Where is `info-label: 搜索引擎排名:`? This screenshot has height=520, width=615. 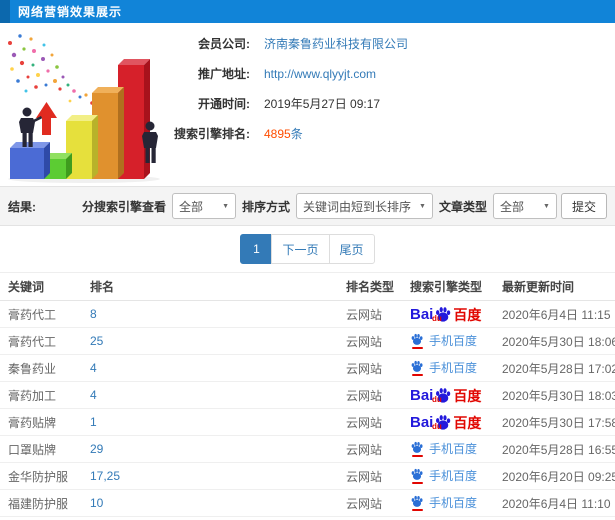
info-label: 搜索引擎排名: is located at coordinates (212, 134).